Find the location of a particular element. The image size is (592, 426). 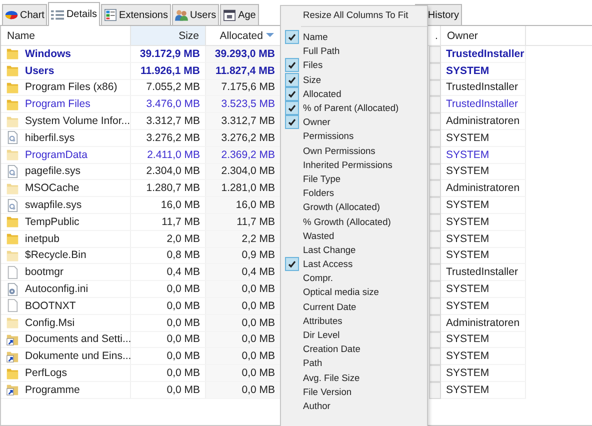

menu-item: Creation Date is located at coordinates (354, 349).